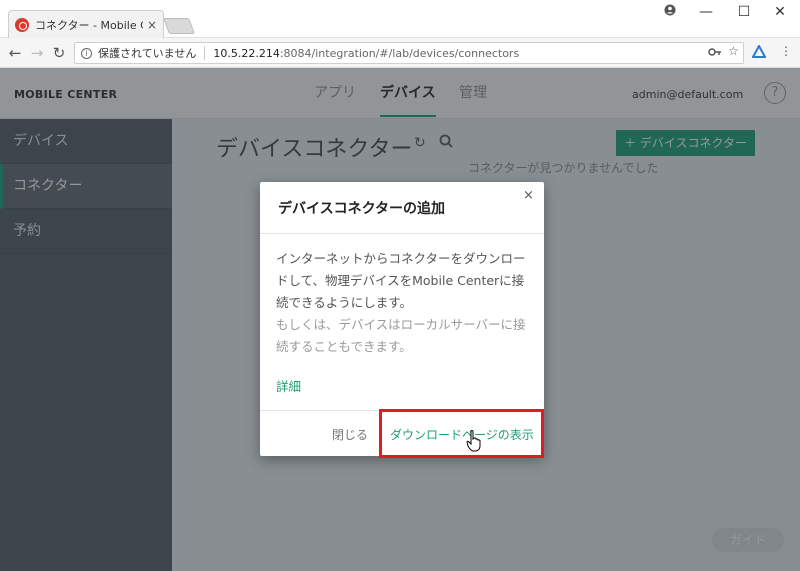 This screenshot has height=571, width=800. Describe the element at coordinates (461, 433) in the screenshot. I see `highlight-box` at that location.